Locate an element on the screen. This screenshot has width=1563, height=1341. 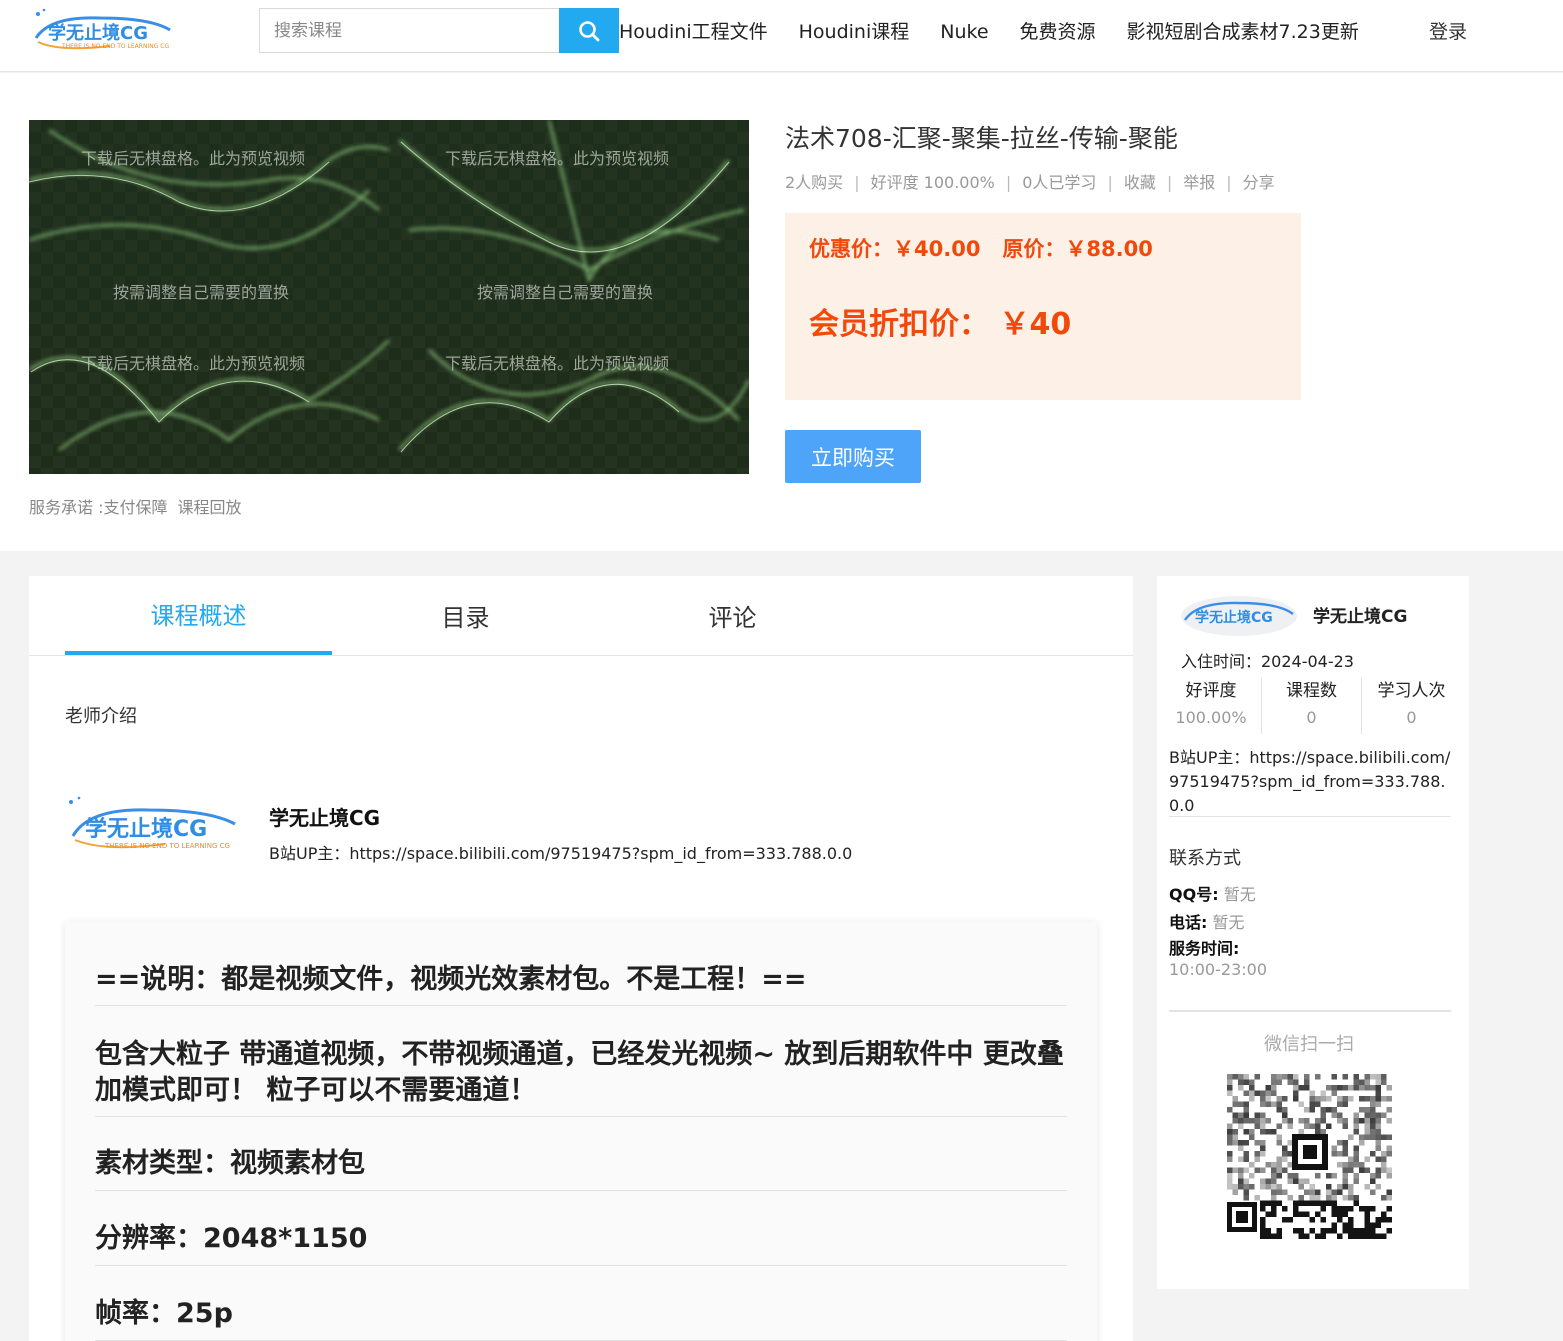
price-box: 优惠价：￥40.00 原价：￥88.00 会员折扣价： ￥40 is located at coordinates (1043, 306).